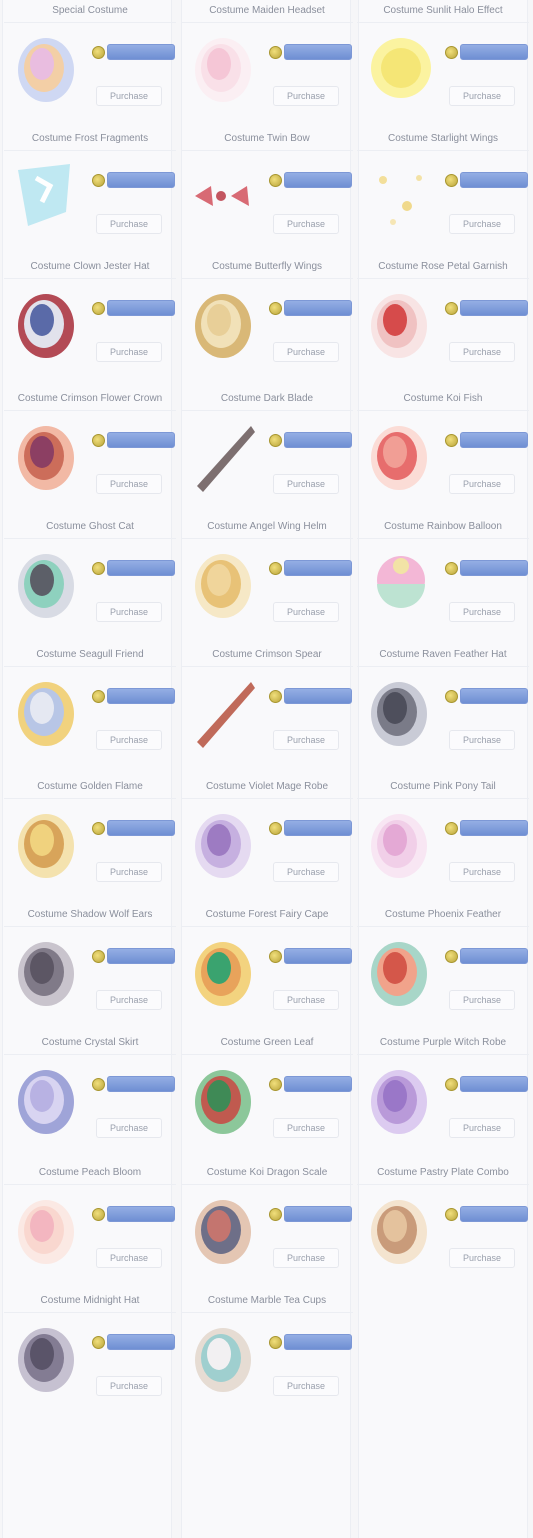 This screenshot has height=1538, width=533. I want to click on item-card: Costume Angel Wing Helm Purchase, so click(267, 577).